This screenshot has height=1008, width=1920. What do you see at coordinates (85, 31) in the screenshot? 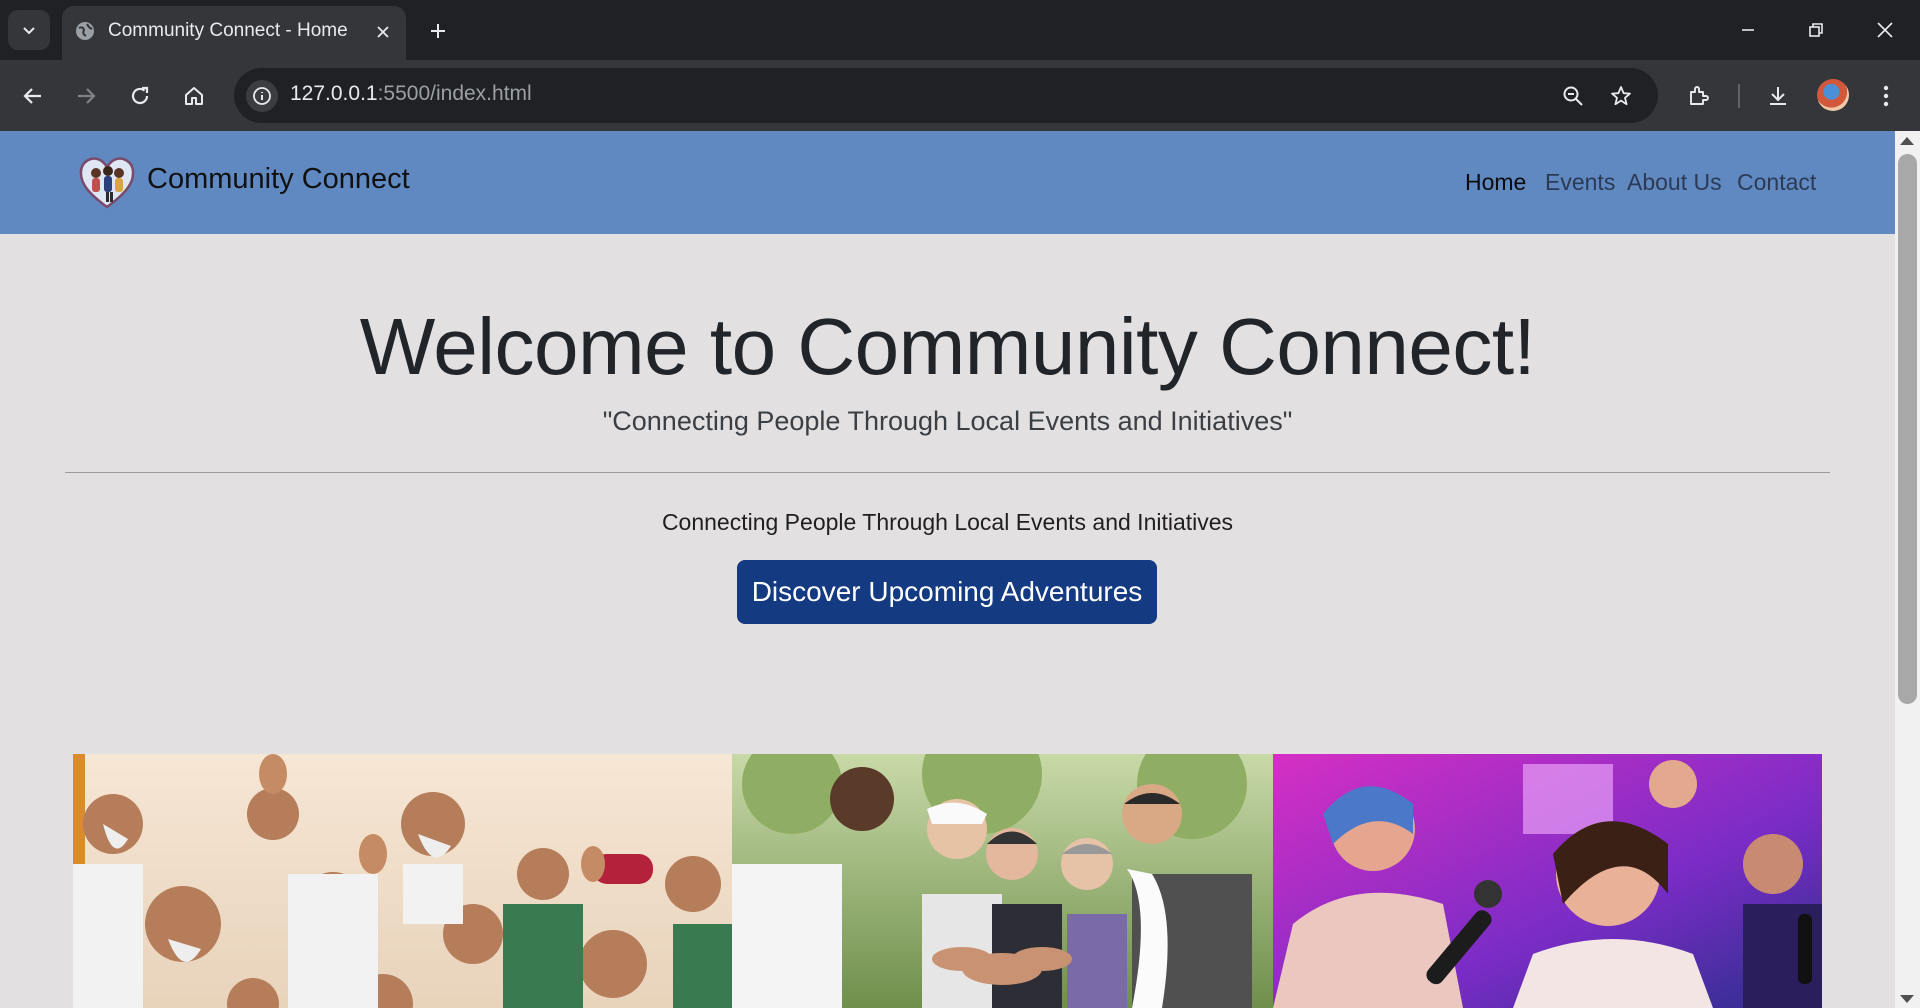
I see `globe-icon` at bounding box center [85, 31].